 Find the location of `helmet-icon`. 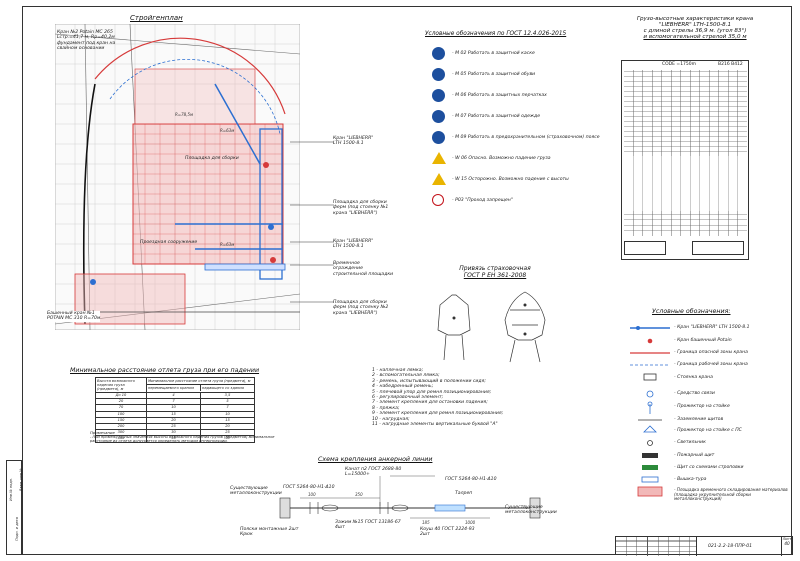

helmet-icon is located at coordinates (438, 53).